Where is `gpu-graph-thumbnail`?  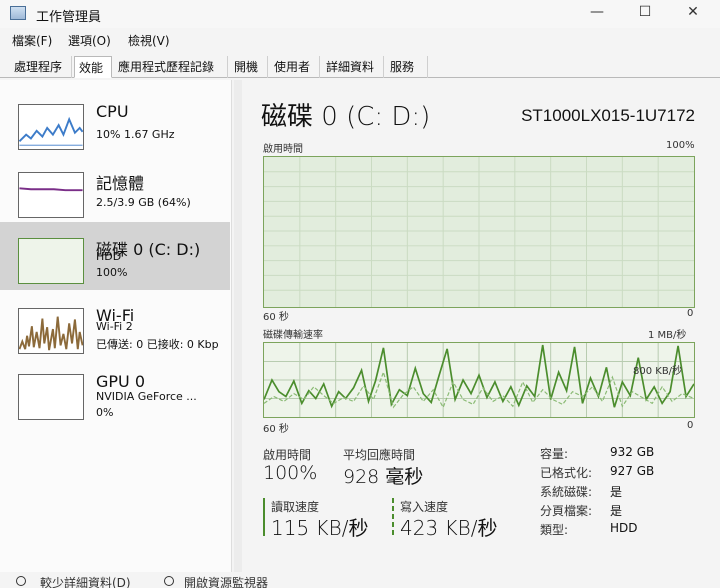 gpu-graph-thumbnail is located at coordinates (51, 397).